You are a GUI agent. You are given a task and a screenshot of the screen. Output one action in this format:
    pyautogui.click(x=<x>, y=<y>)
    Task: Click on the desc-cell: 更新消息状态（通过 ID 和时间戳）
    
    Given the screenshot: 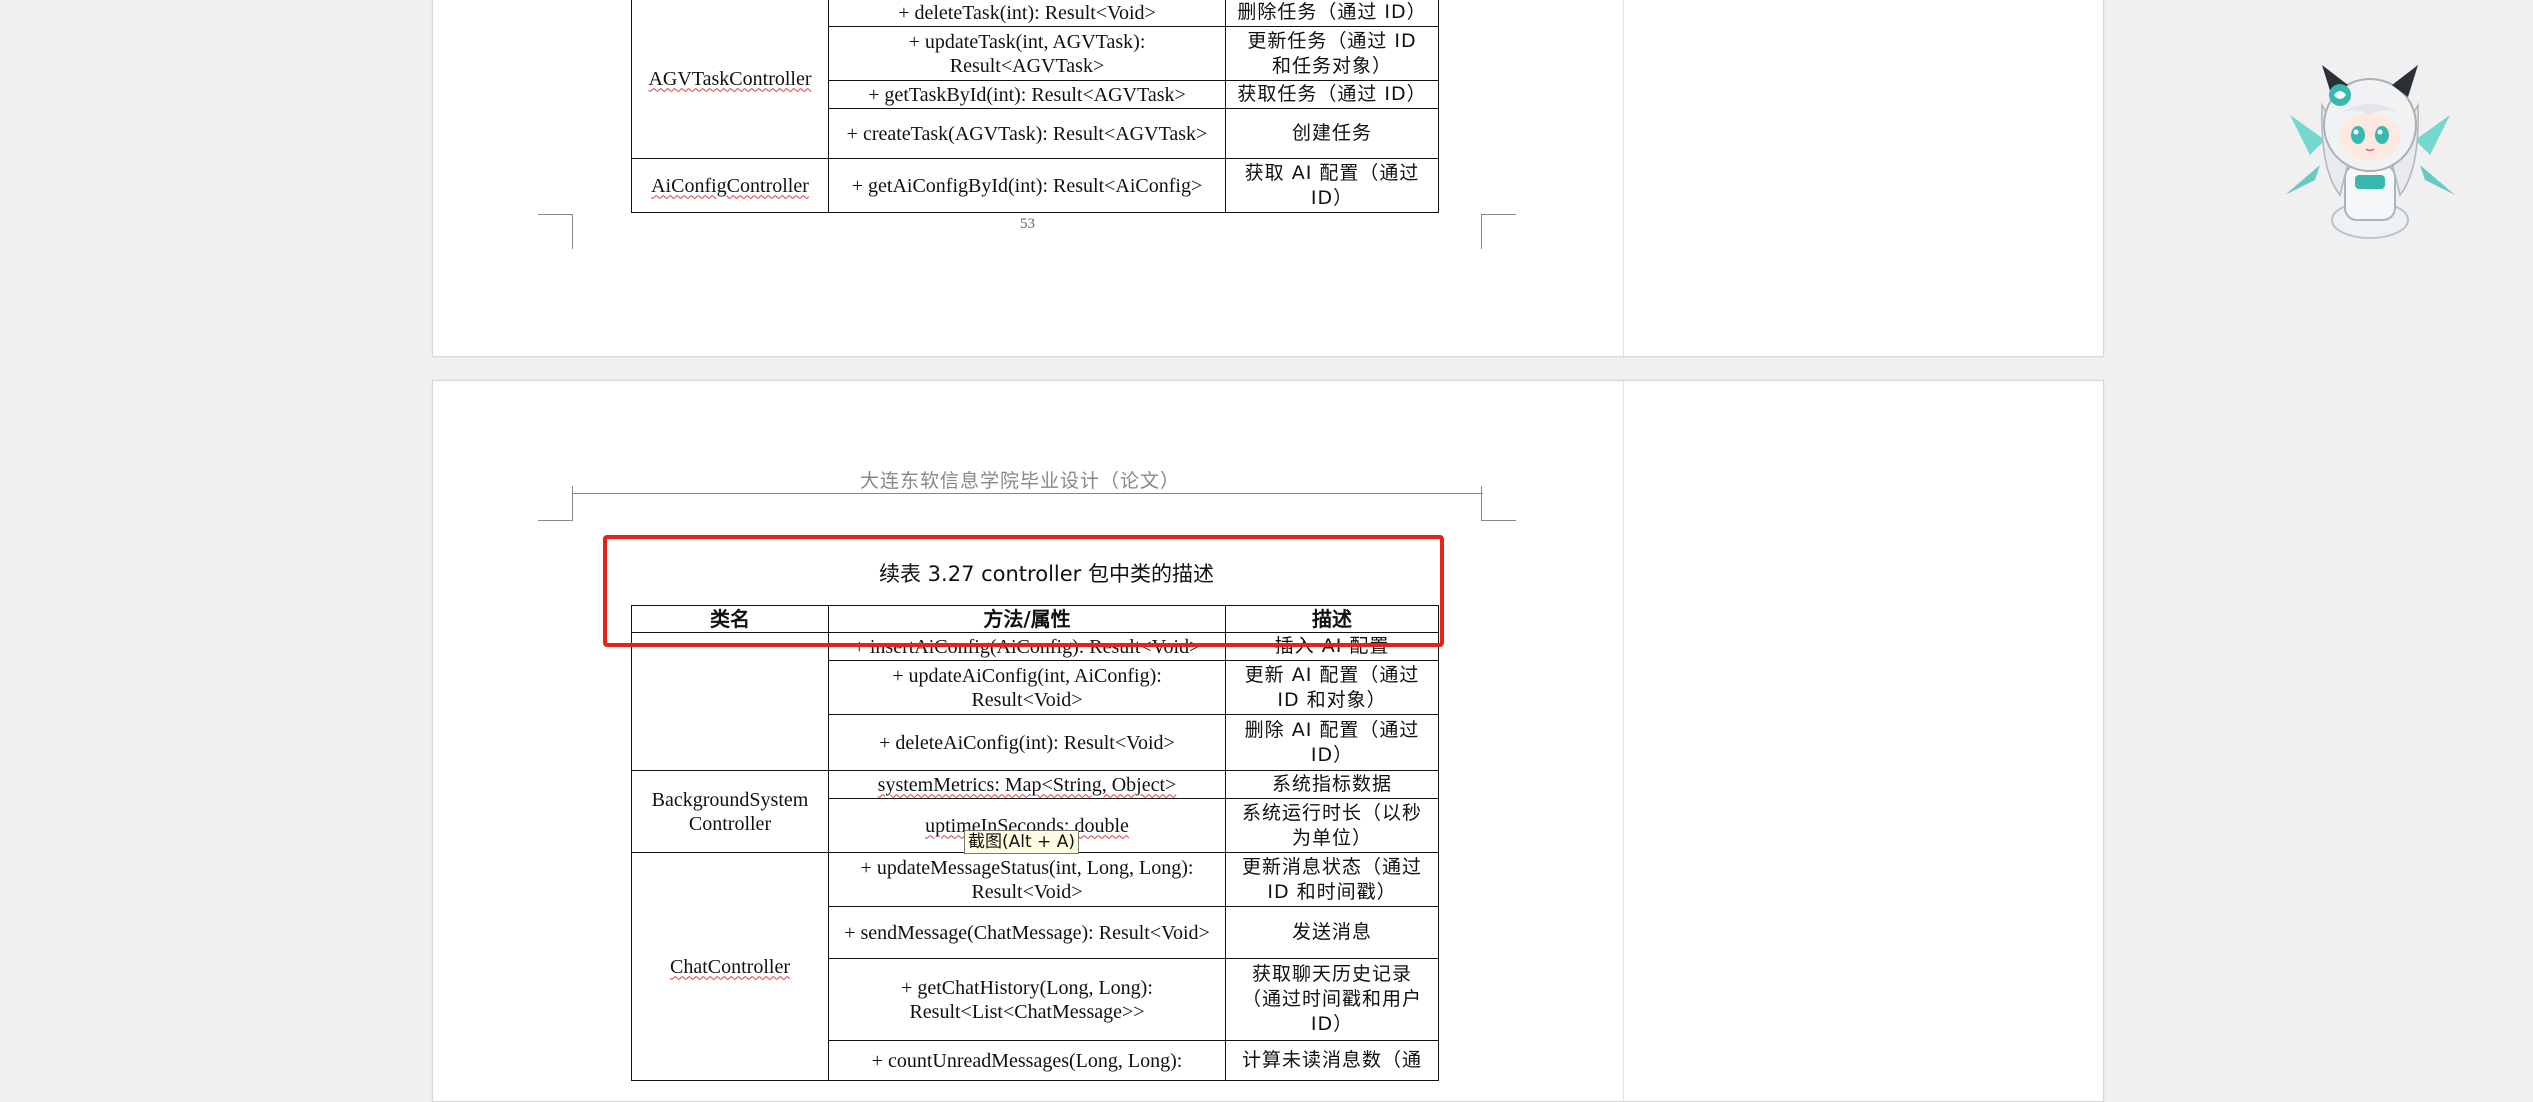 What is the action you would take?
    pyautogui.click(x=1332, y=879)
    